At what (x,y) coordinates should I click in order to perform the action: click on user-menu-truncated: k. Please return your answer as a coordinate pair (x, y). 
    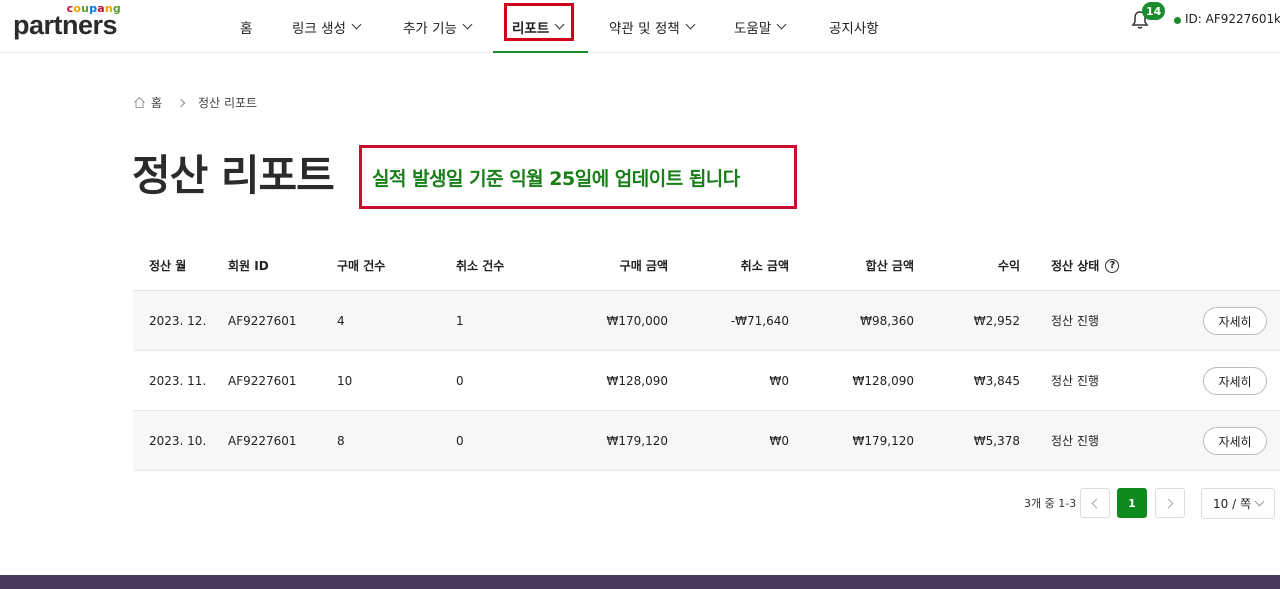
    Looking at the image, I should click on (1277, 19).